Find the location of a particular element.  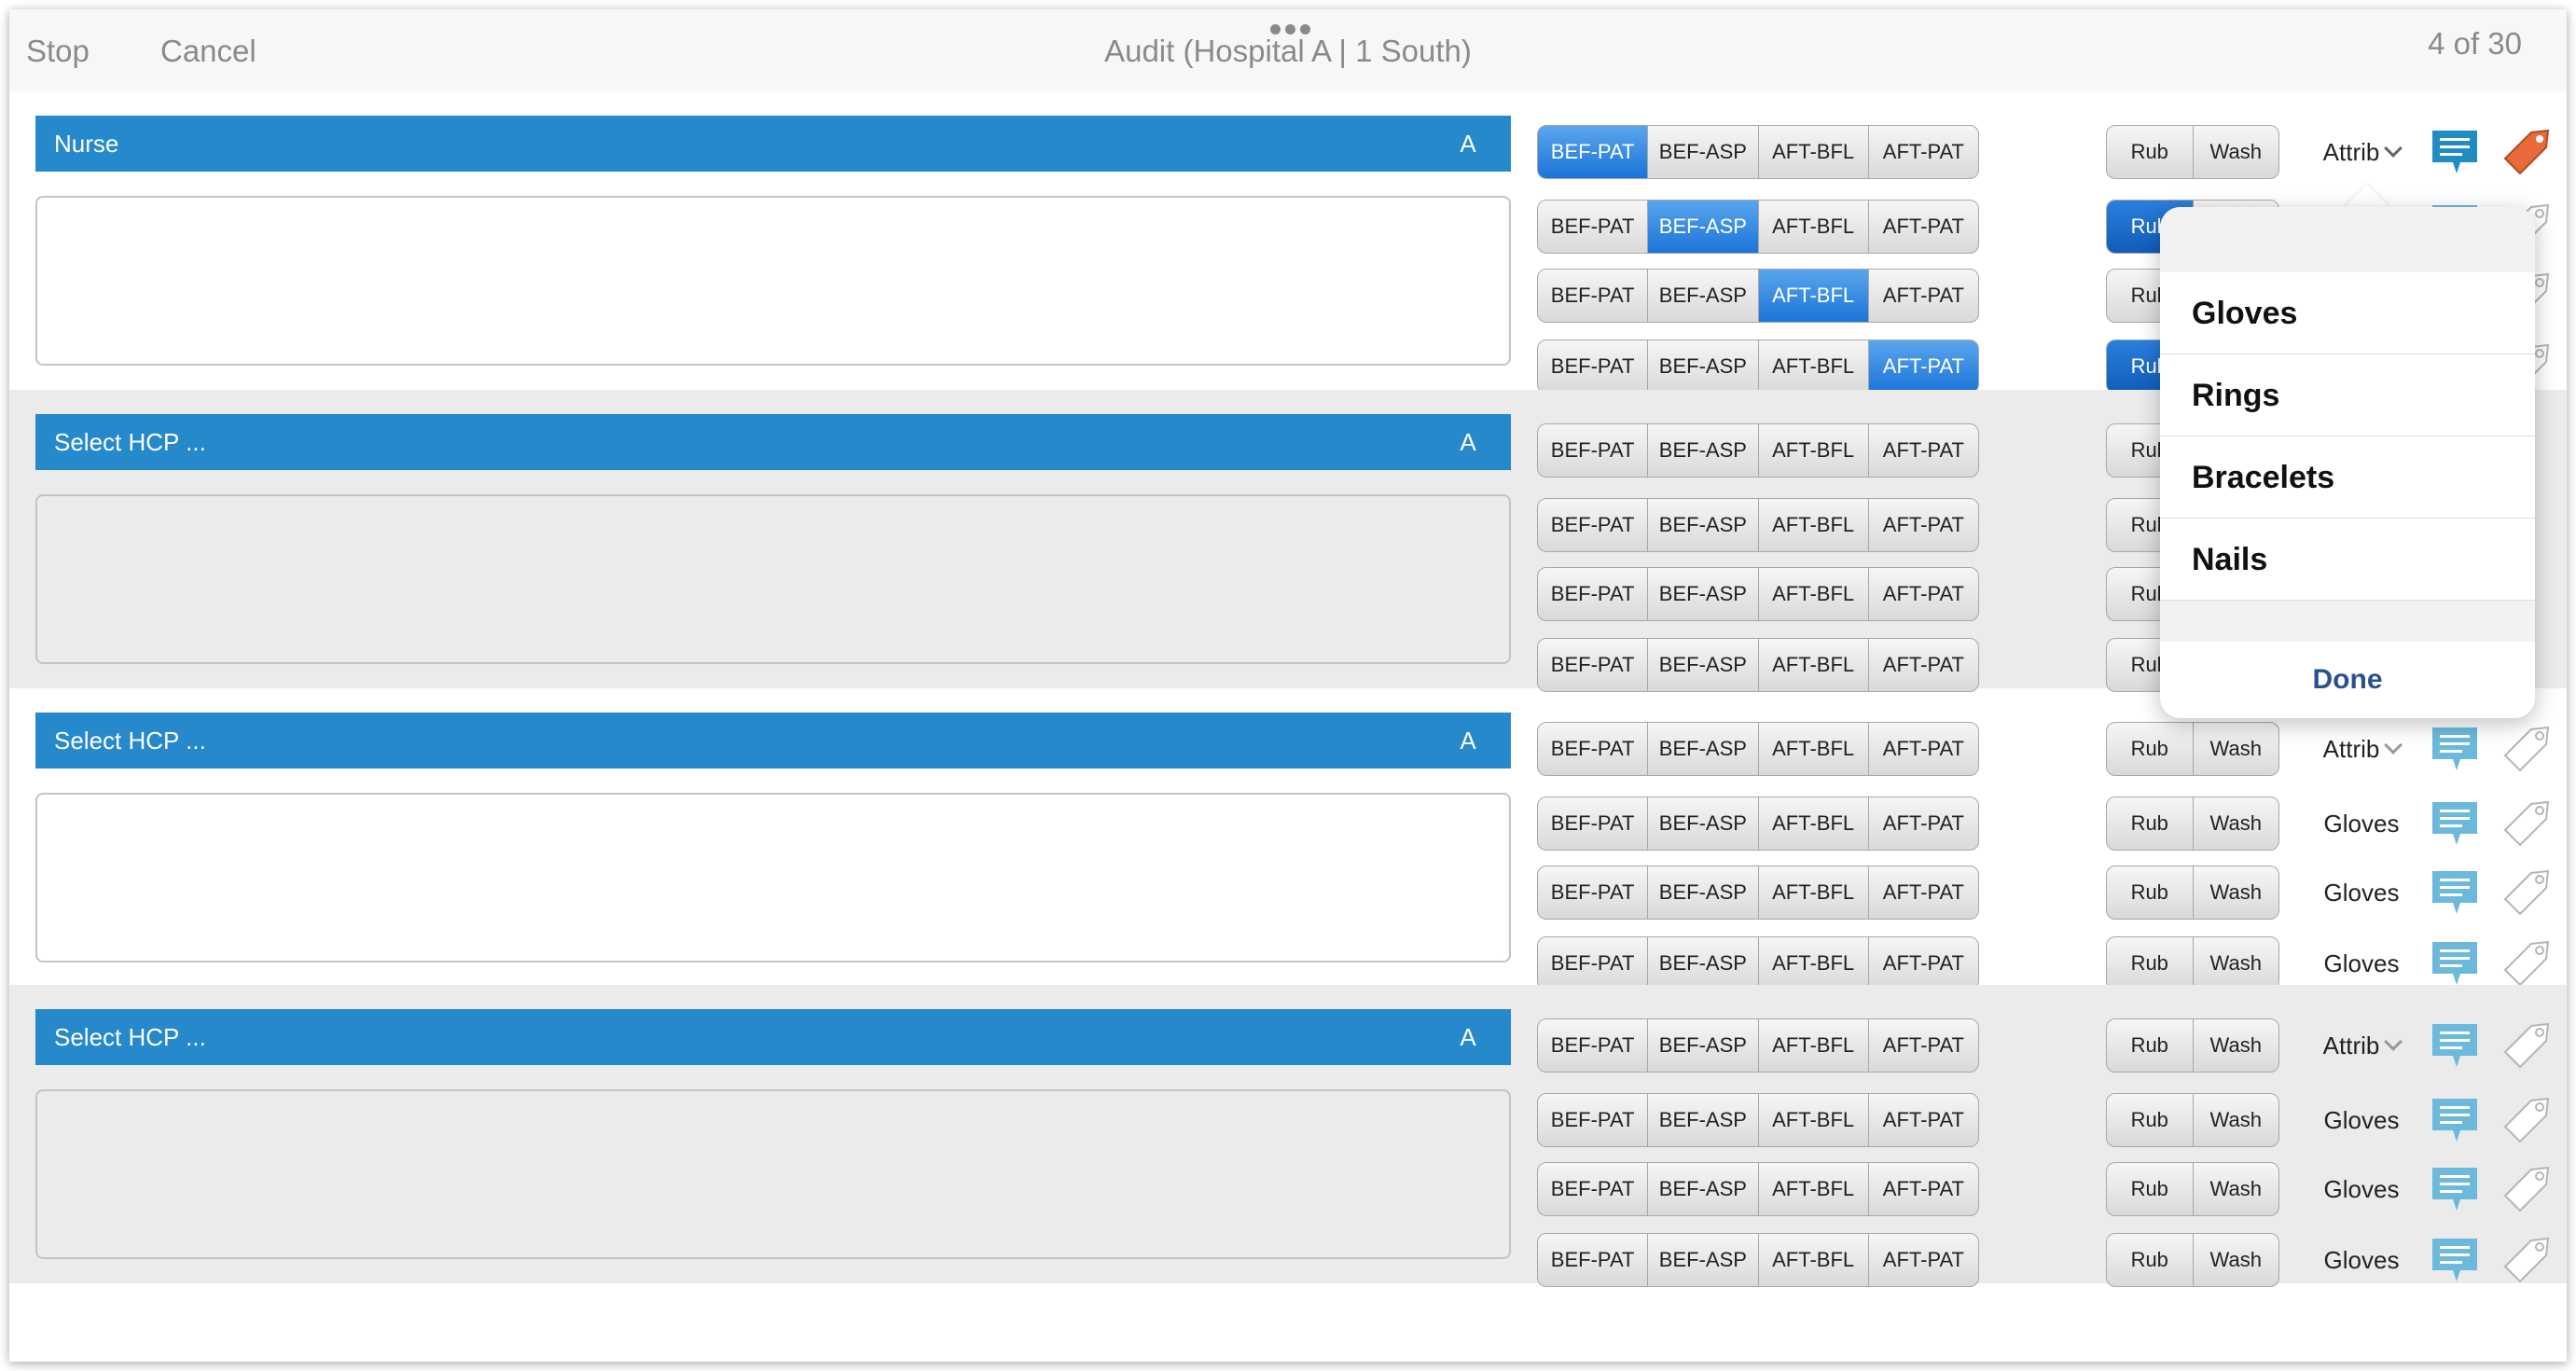

done-button: Done is located at coordinates (2347, 680).